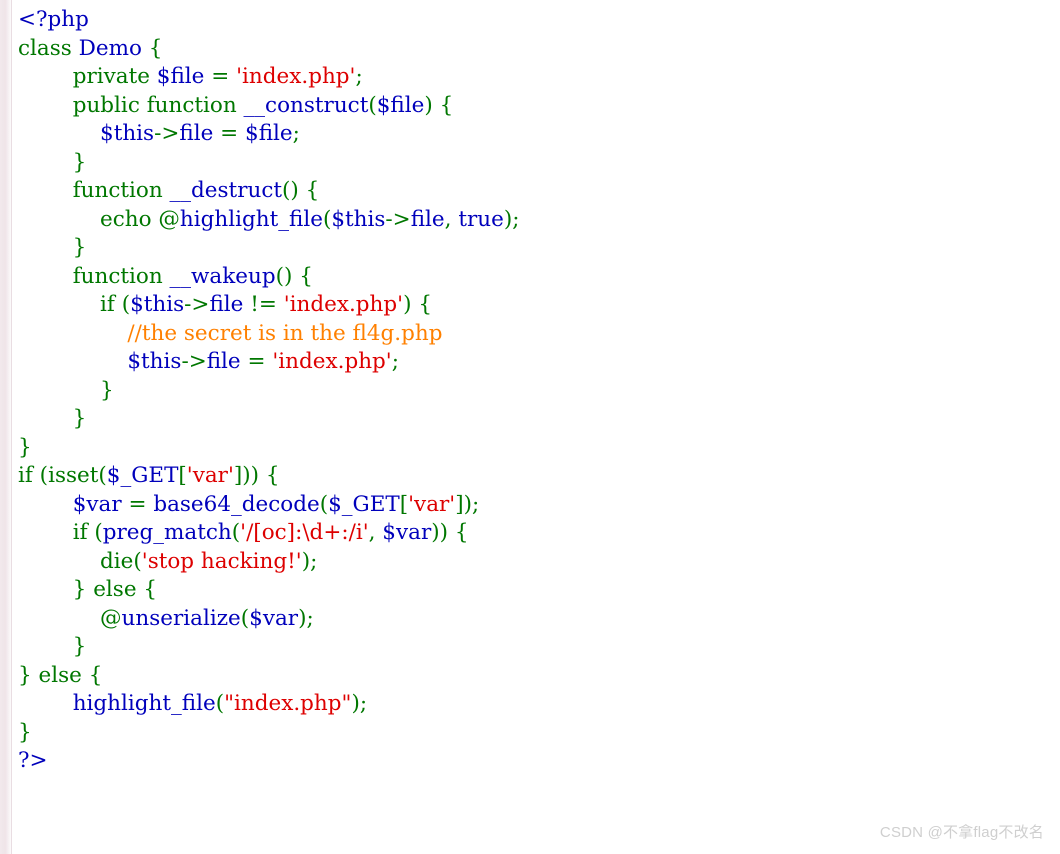 This screenshot has width=1060, height=854. What do you see at coordinates (11, 427) in the screenshot?
I see `page-left-edge-line` at bounding box center [11, 427].